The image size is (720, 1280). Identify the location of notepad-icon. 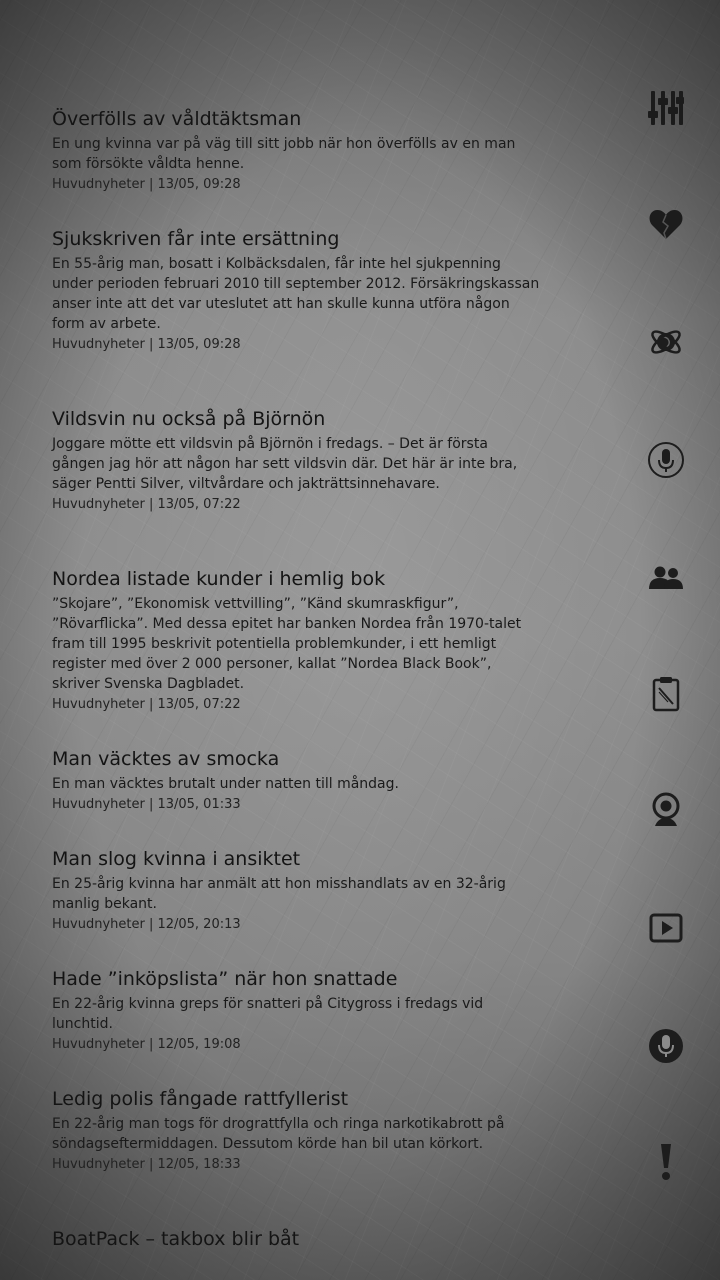
(666, 694).